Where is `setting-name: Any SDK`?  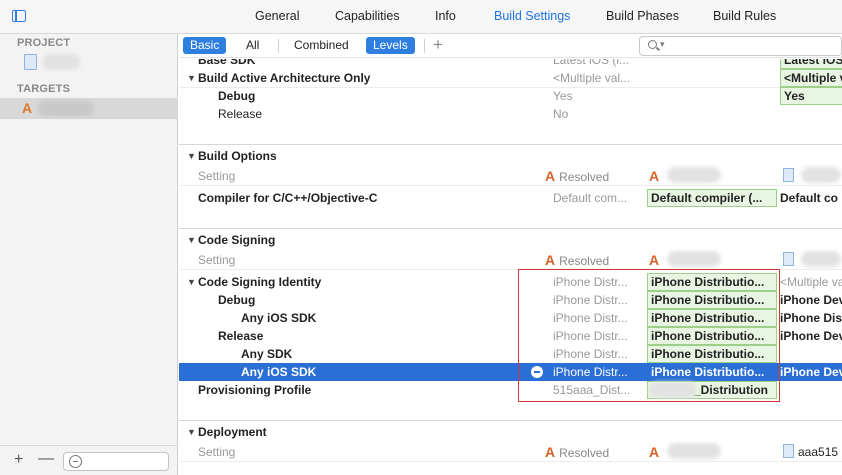 setting-name: Any SDK is located at coordinates (267, 354).